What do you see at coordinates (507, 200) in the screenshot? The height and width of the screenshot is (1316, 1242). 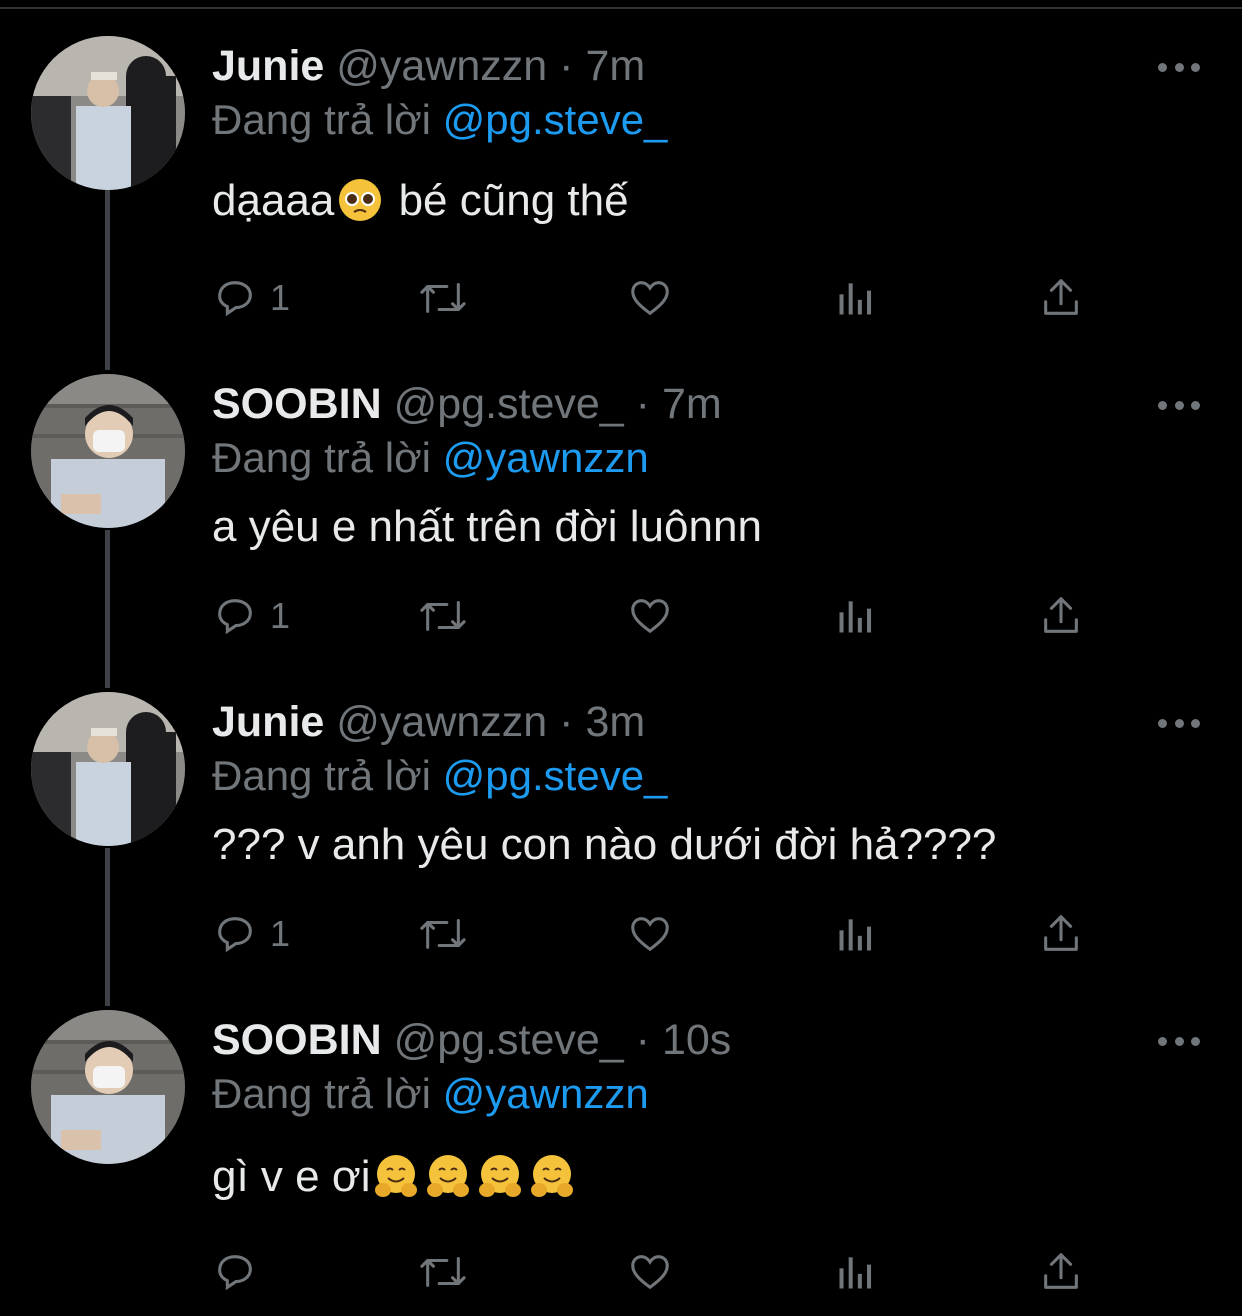 I see `tweet-text-rest: bé cũng thế` at bounding box center [507, 200].